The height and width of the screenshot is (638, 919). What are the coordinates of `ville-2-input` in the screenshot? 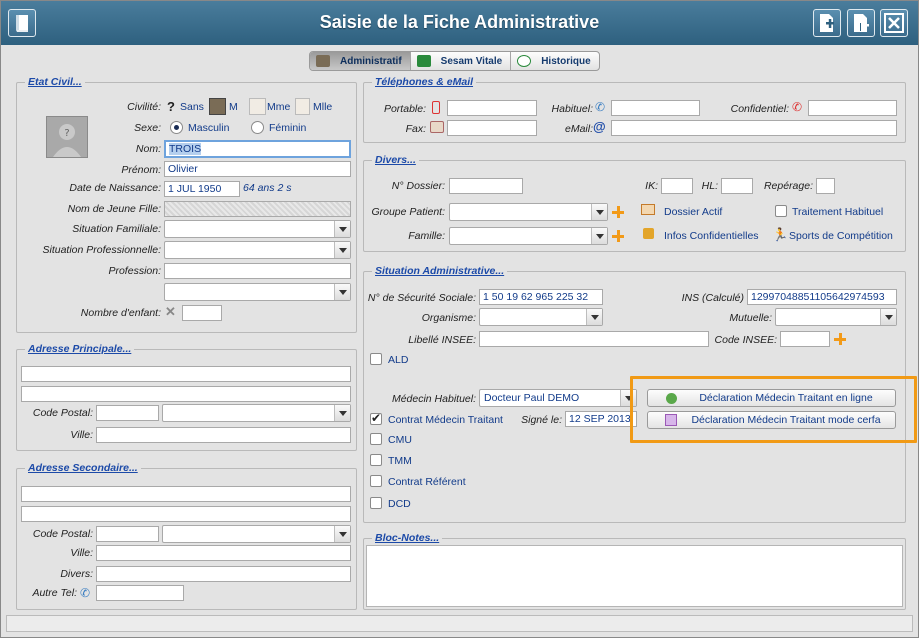 It's located at (223, 553).